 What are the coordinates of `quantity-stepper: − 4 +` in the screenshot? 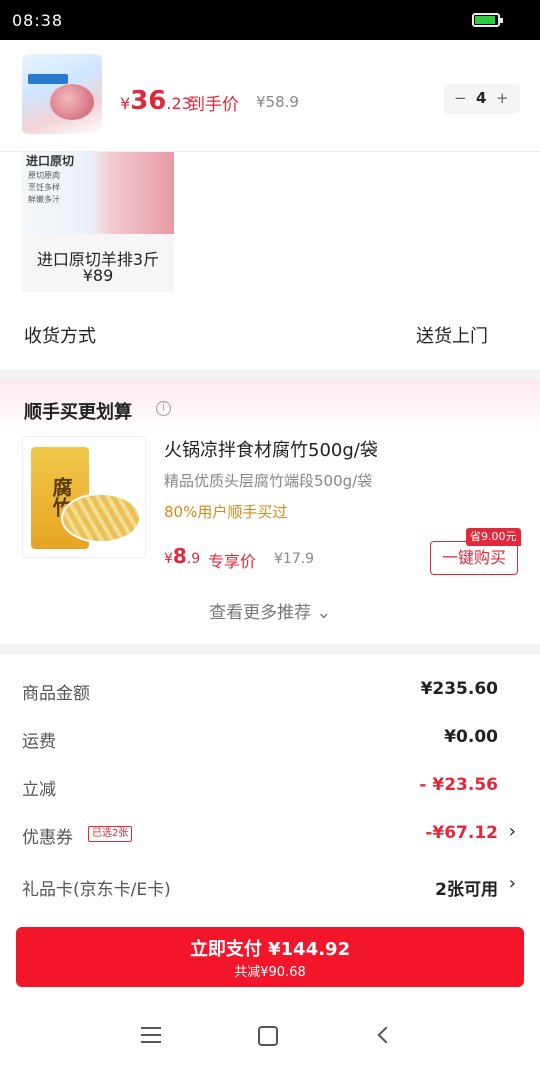 It's located at (482, 99).